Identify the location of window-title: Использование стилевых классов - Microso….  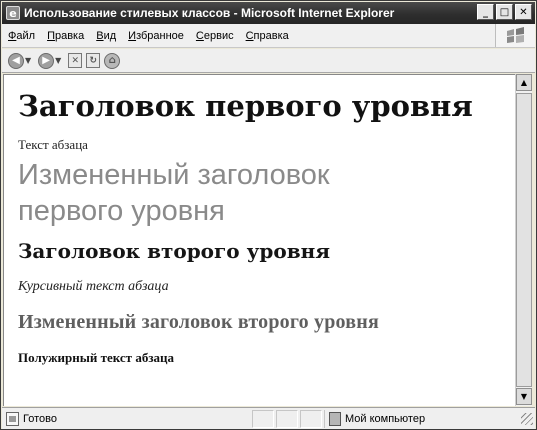
(209, 13).